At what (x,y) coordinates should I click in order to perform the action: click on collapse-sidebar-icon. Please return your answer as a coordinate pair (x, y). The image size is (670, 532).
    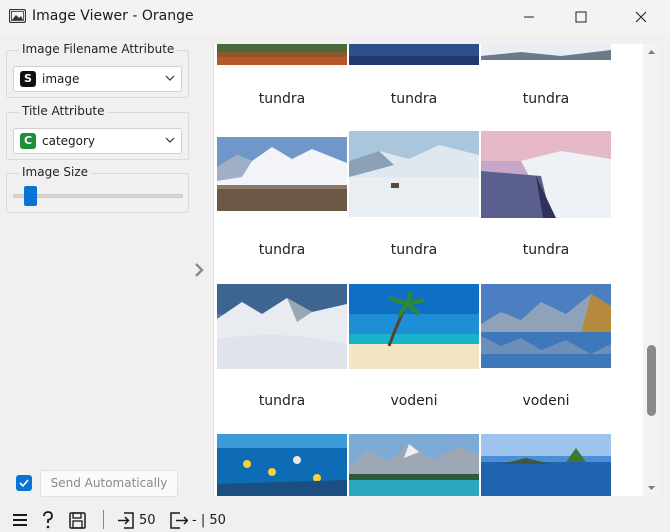
    Looking at the image, I should click on (199, 270).